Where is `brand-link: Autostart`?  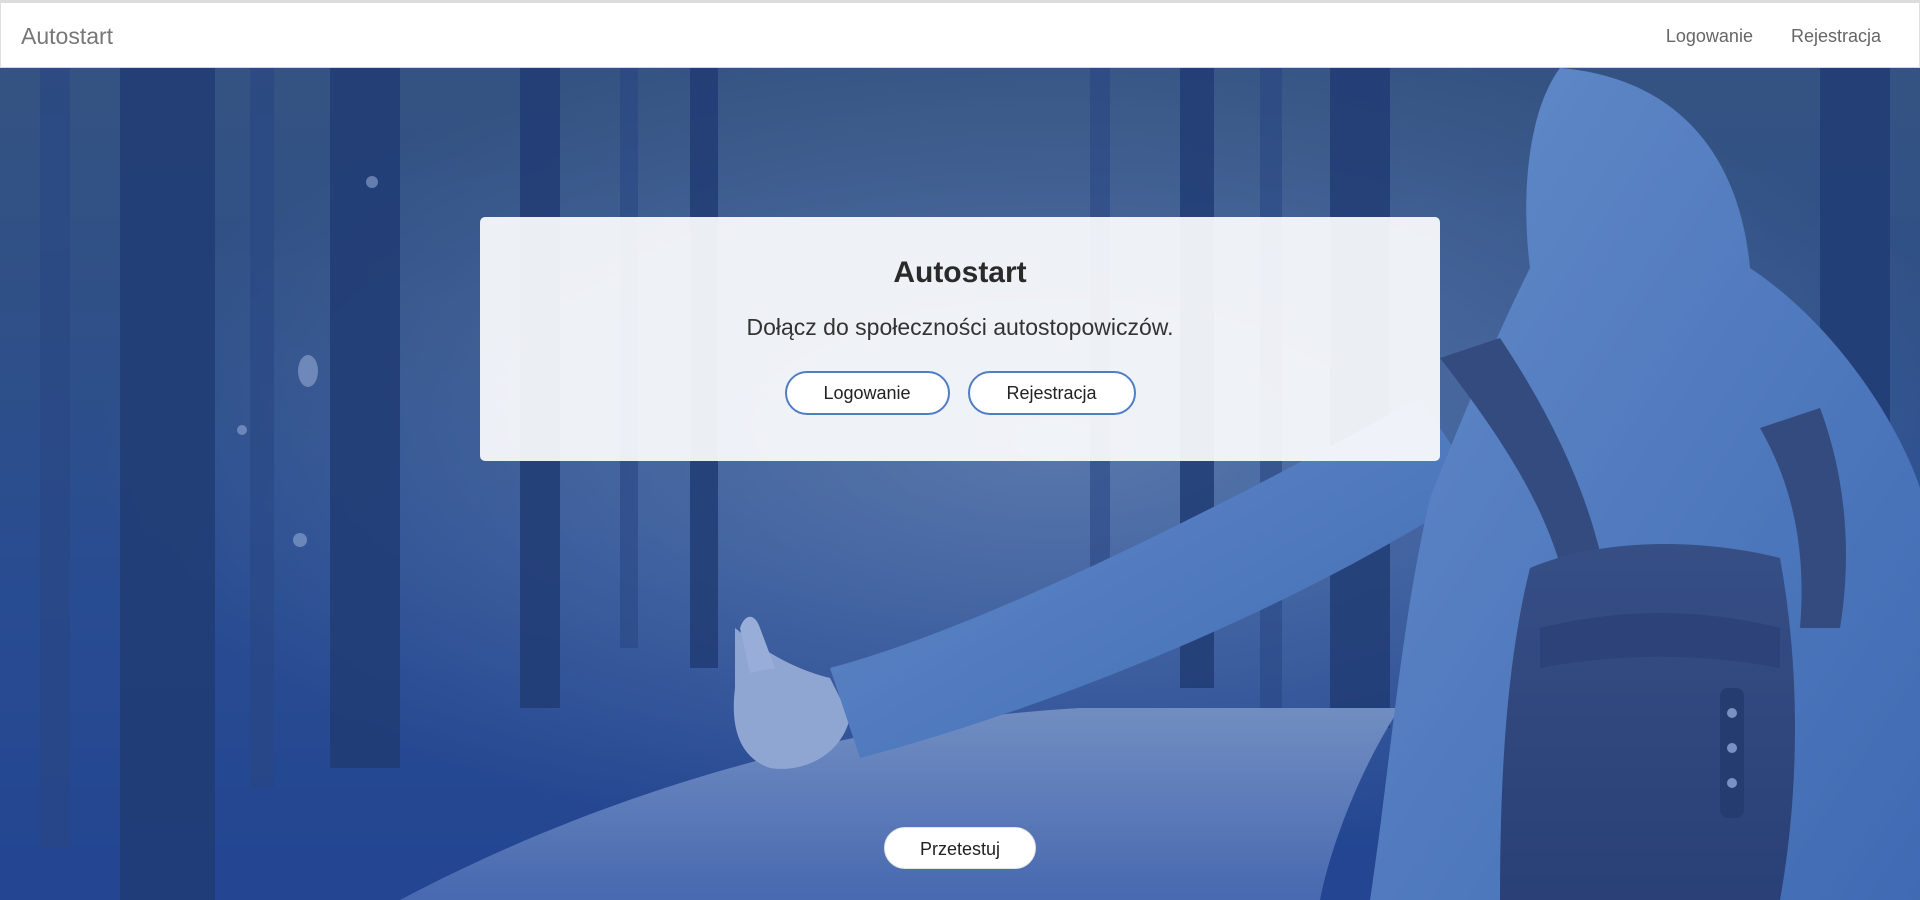 brand-link: Autostart is located at coordinates (67, 36).